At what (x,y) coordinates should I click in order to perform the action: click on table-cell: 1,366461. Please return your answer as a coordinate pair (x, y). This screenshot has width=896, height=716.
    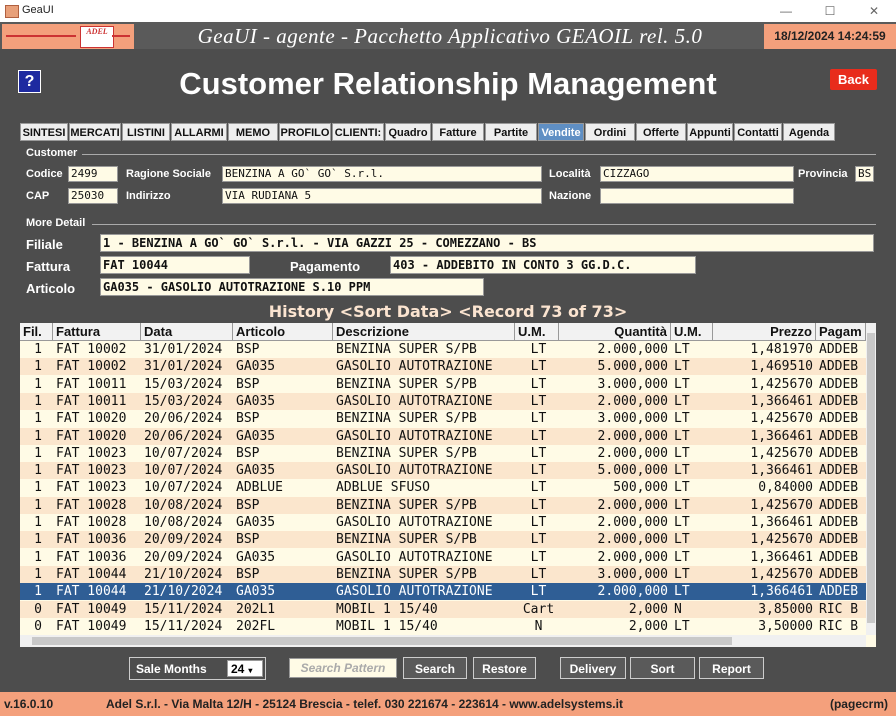
    Looking at the image, I should click on (781, 557).